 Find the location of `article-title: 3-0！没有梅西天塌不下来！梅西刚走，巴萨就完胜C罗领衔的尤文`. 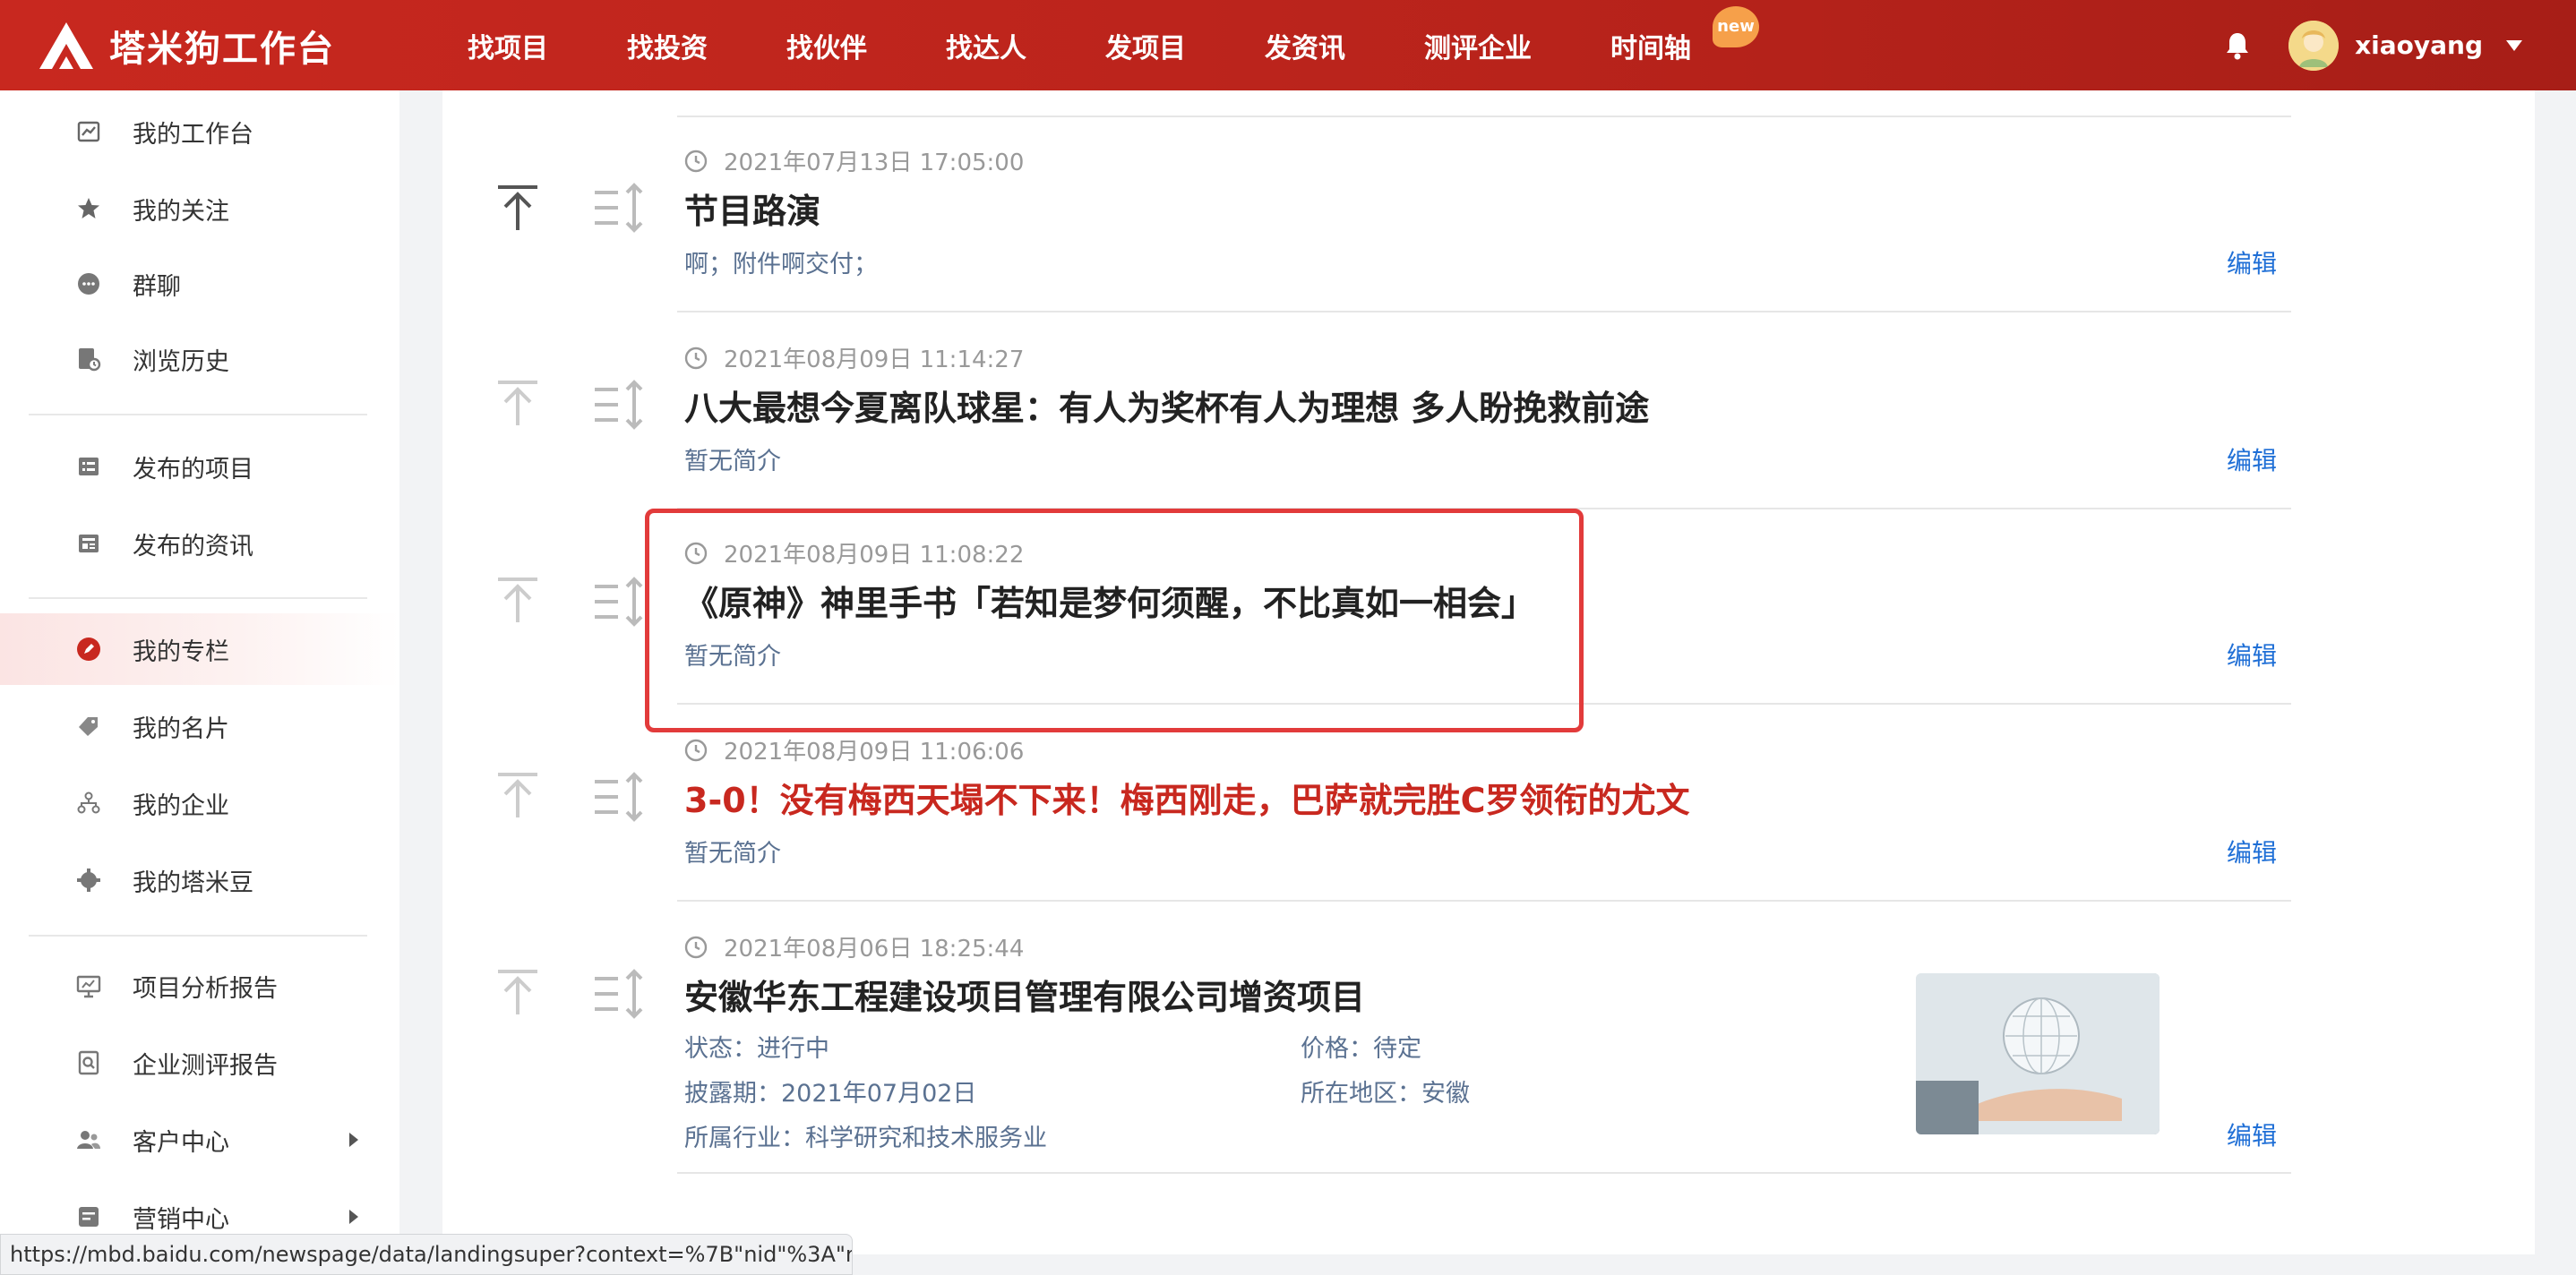

article-title: 3-0！没有梅西天塌不下来！梅西刚走，巴萨就完胜C罗领衔的尤文 is located at coordinates (1187, 797).